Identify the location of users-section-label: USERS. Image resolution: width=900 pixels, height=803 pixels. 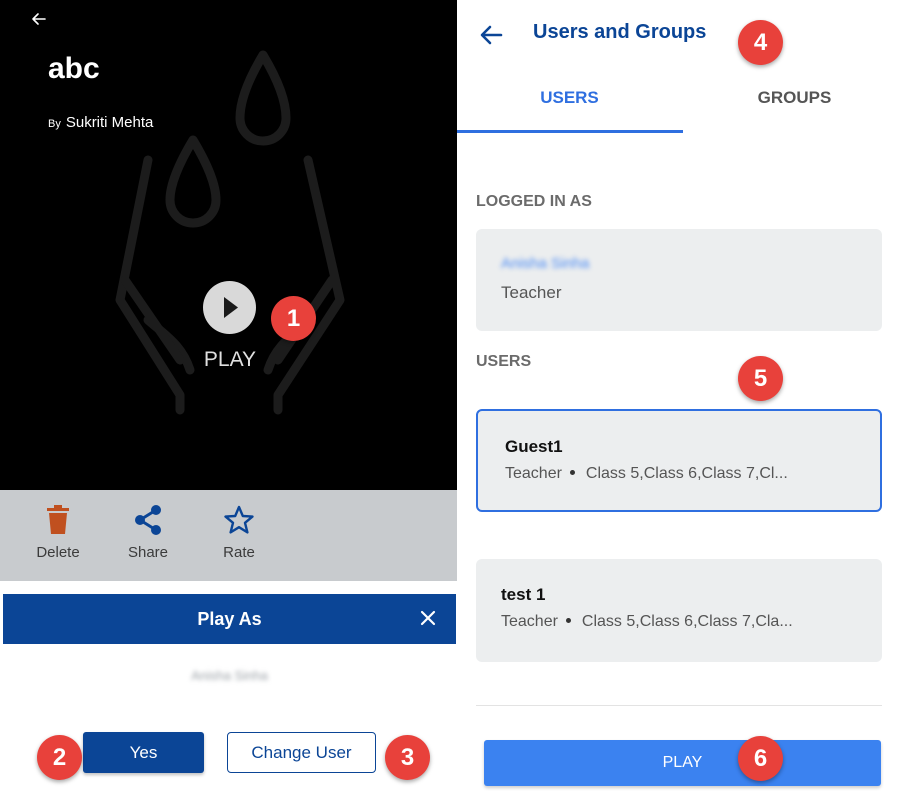
(504, 361).